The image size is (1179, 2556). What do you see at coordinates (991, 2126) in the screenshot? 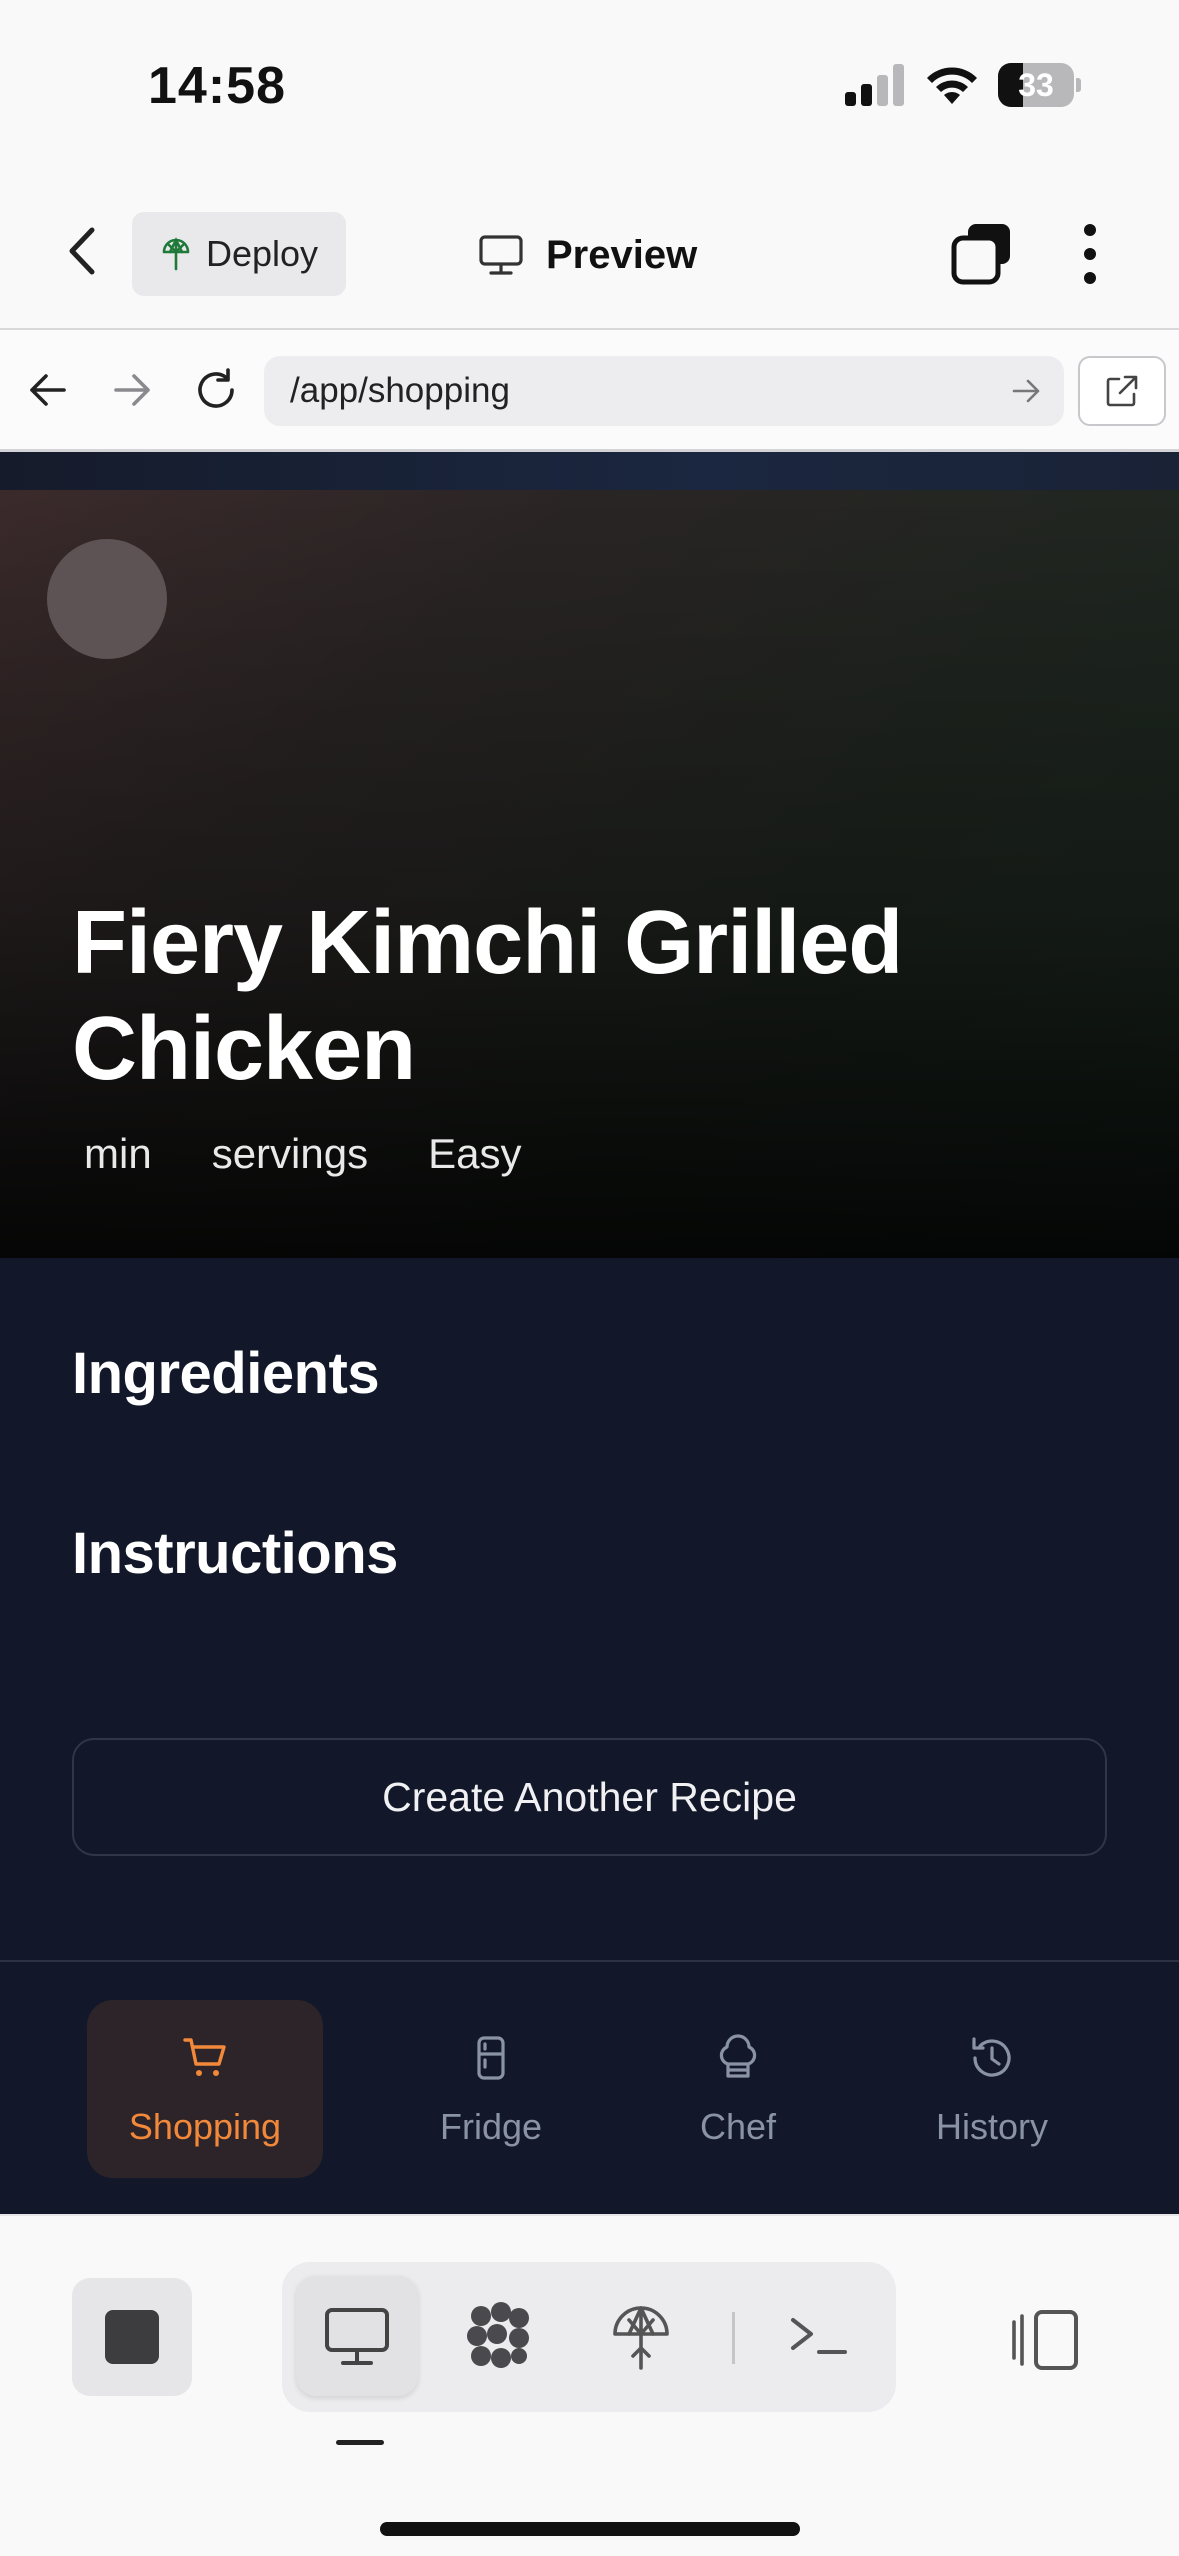
I see `tab-history-label: History` at bounding box center [991, 2126].